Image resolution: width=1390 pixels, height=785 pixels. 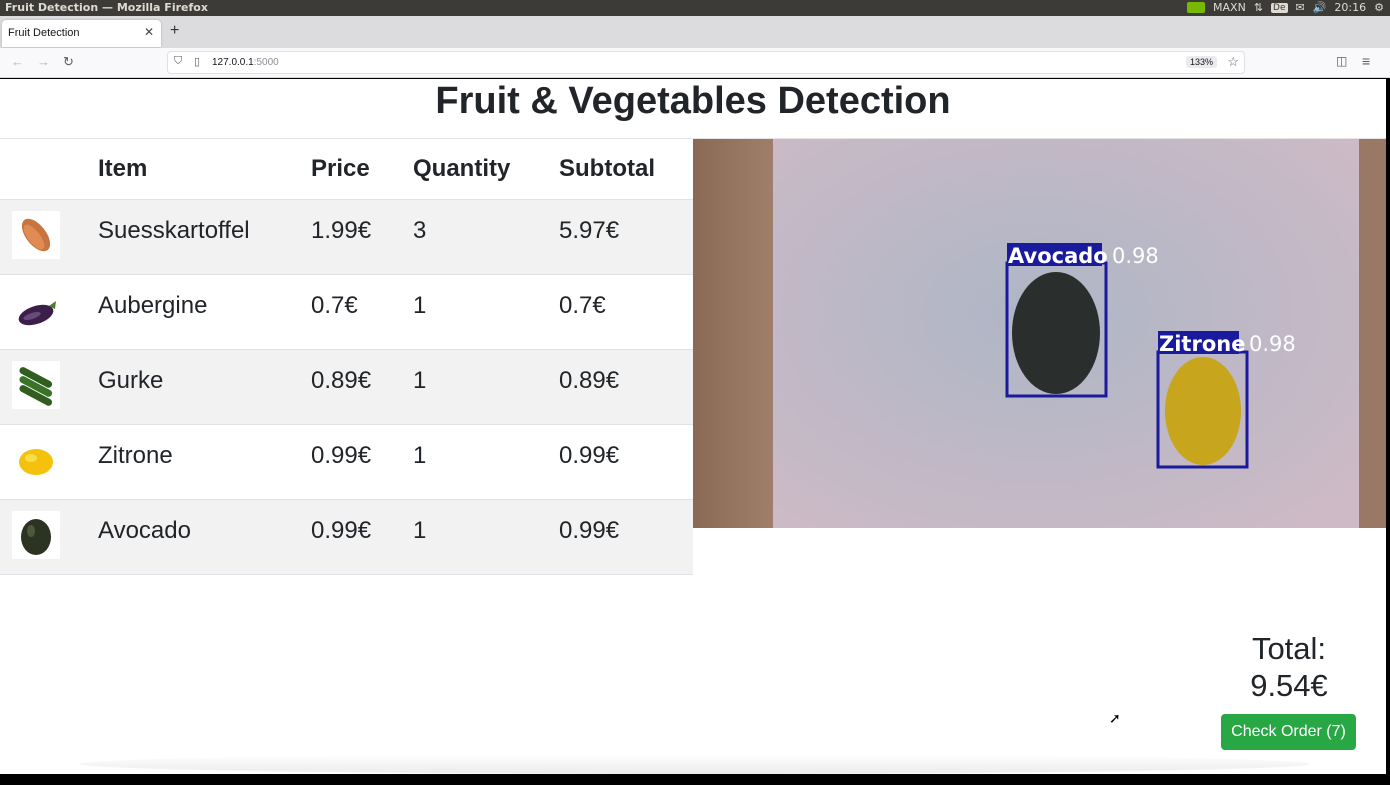 I want to click on header-item: Item, so click(x=123, y=168).